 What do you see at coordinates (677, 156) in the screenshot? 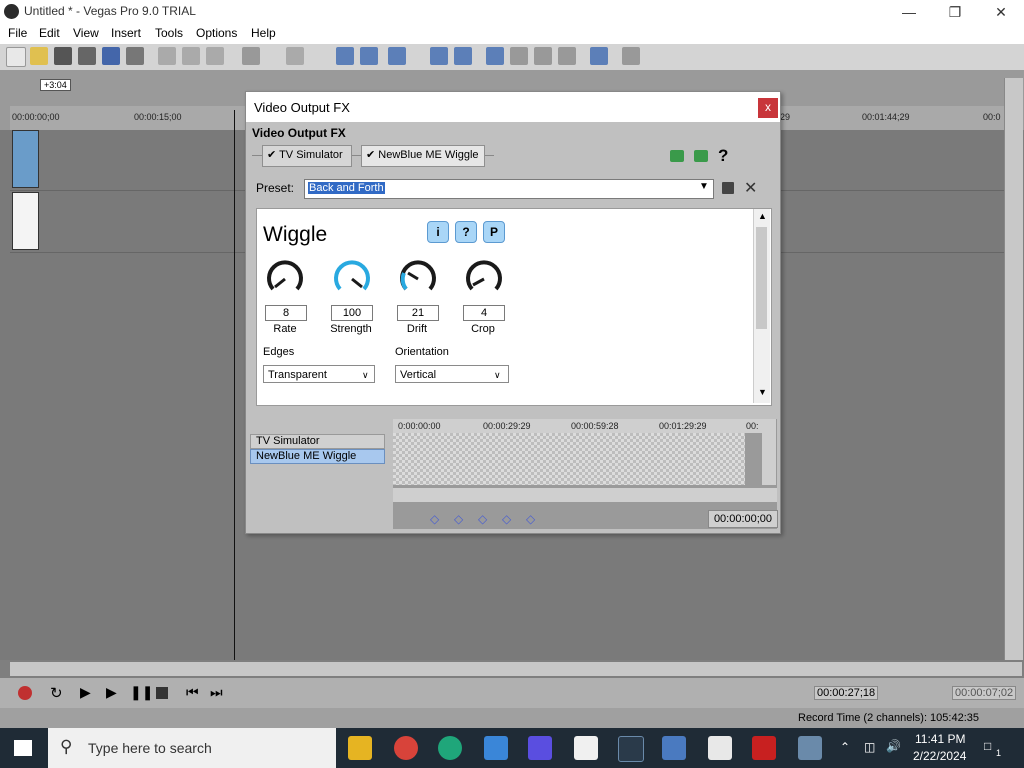
I see `plugin-chain-icon` at bounding box center [677, 156].